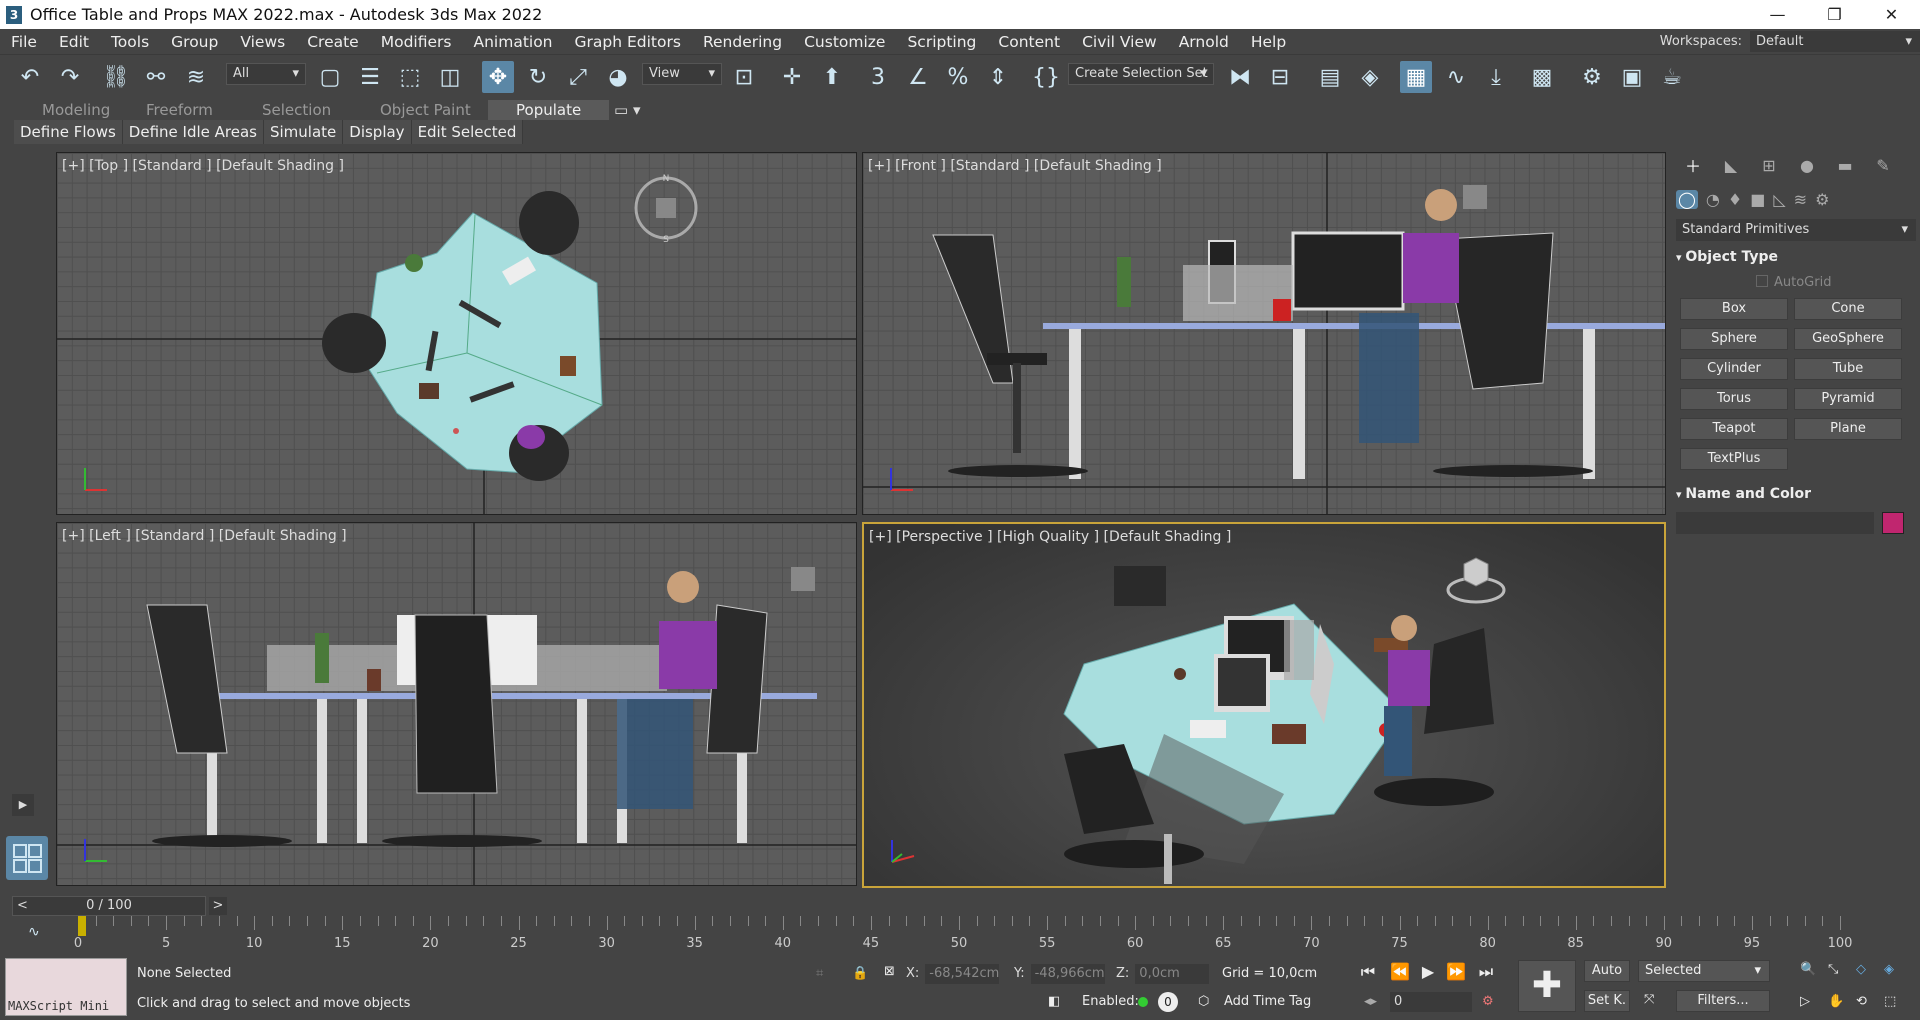  Describe the element at coordinates (179, 110) in the screenshot. I see `tab-freeform: Freeform` at that location.